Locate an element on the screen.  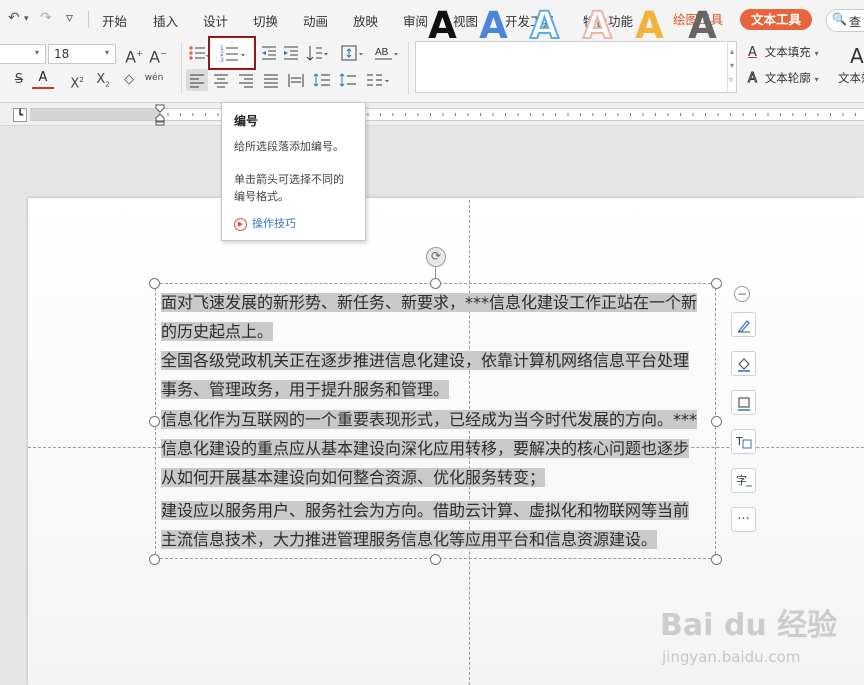
text-effect-icon: A is located at coordinates (857, 56).